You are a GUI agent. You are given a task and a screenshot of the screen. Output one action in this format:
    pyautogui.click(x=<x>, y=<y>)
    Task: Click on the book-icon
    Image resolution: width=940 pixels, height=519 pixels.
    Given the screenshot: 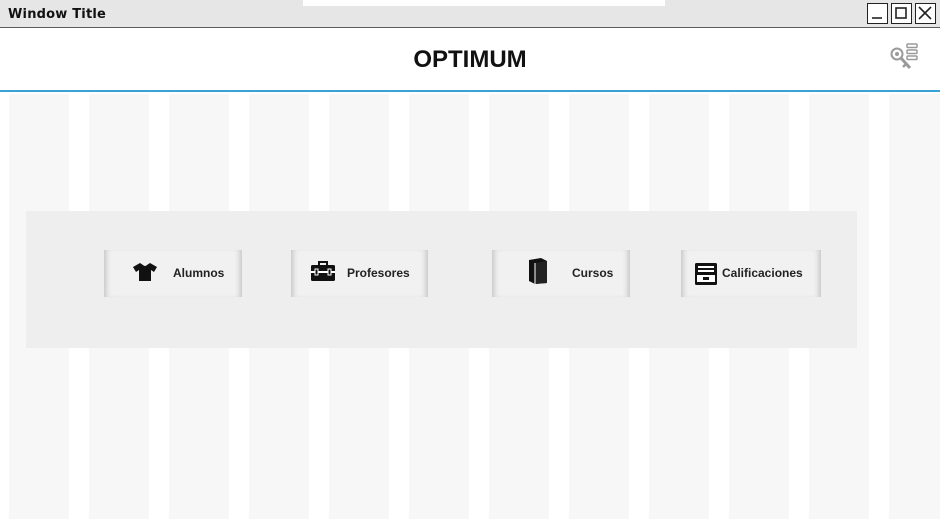 What is the action you would take?
    pyautogui.click(x=538, y=271)
    